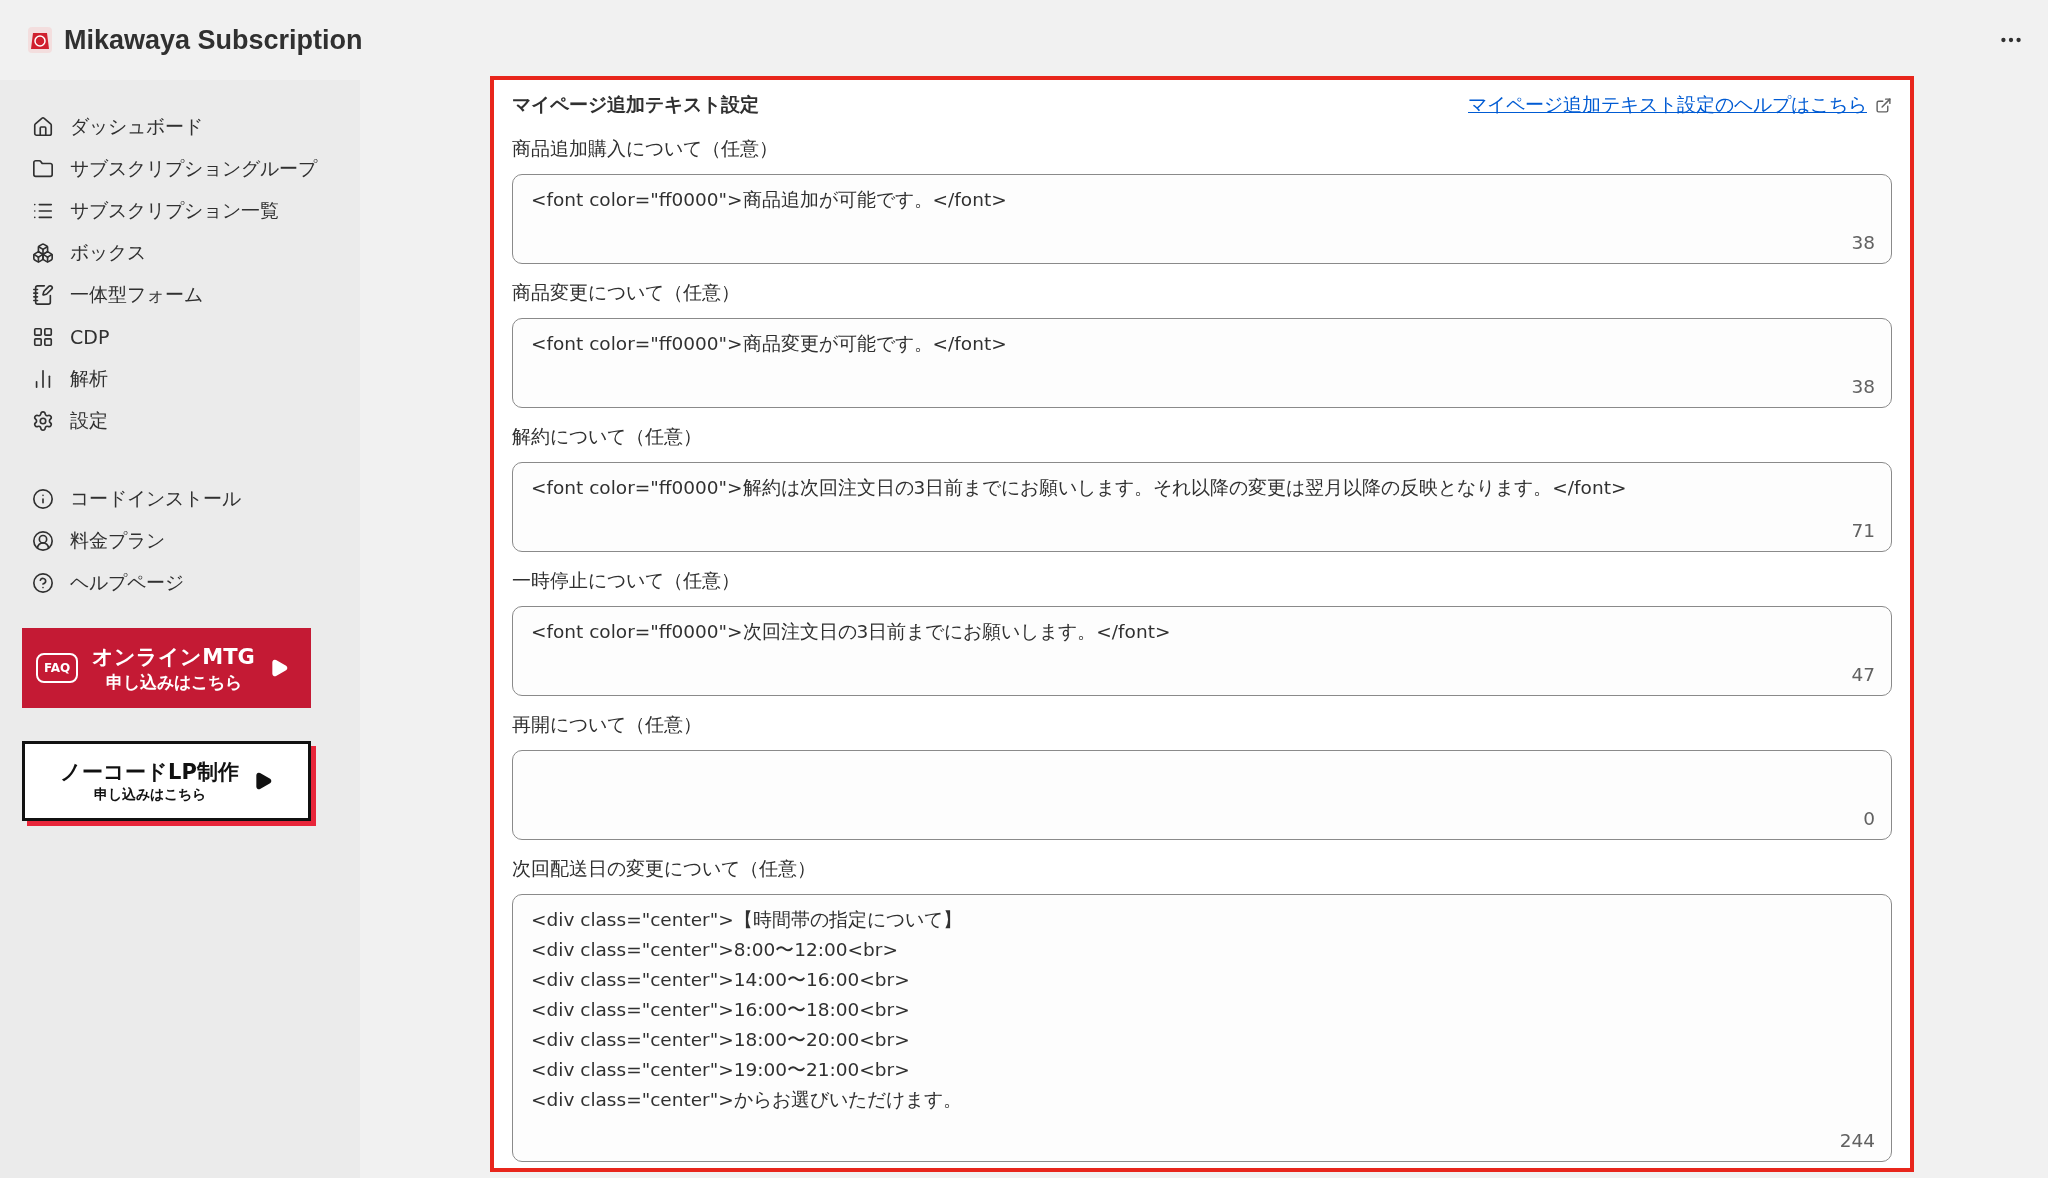 The width and height of the screenshot is (2048, 1178). Describe the element at coordinates (191, 379) in the screenshot. I see `sidebar-item: 解析` at that location.